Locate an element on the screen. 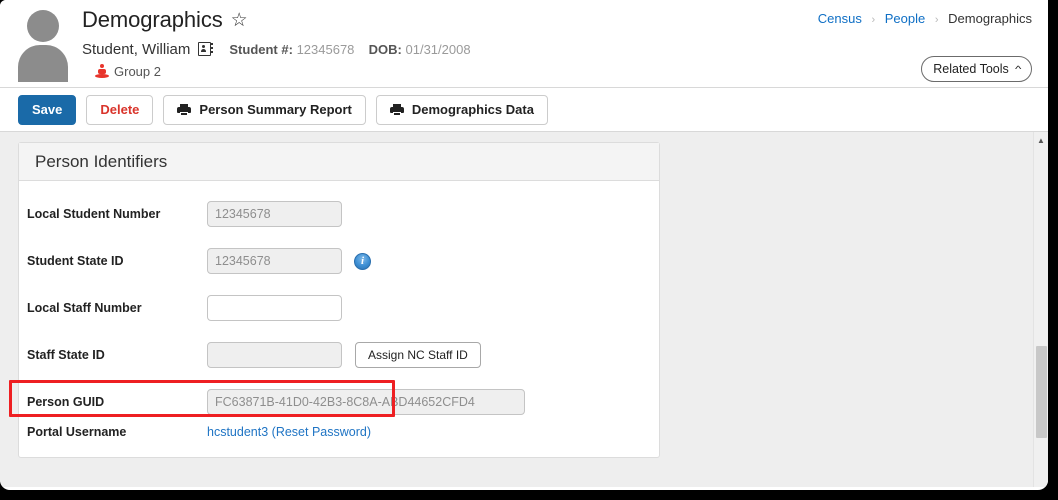  chevron-up-icon: ^ is located at coordinates (1018, 68).